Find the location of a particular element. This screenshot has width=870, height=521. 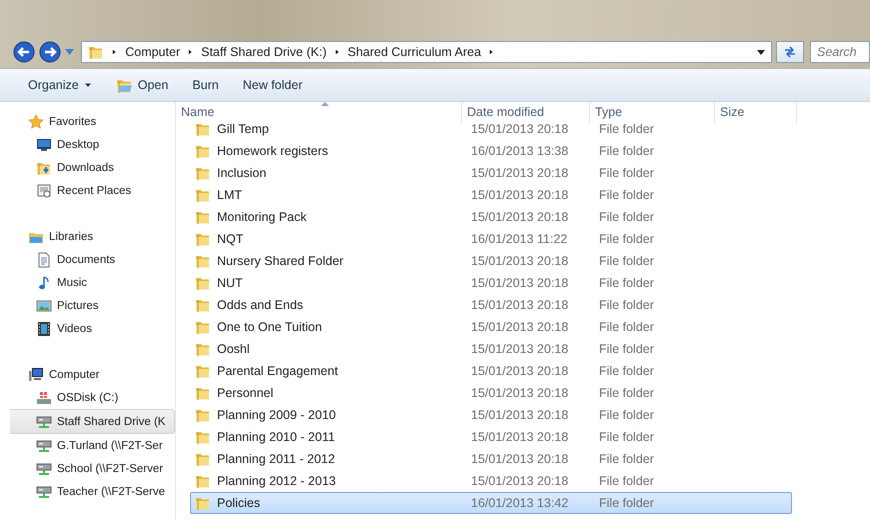

toolbar-button: Open is located at coordinates (142, 85).